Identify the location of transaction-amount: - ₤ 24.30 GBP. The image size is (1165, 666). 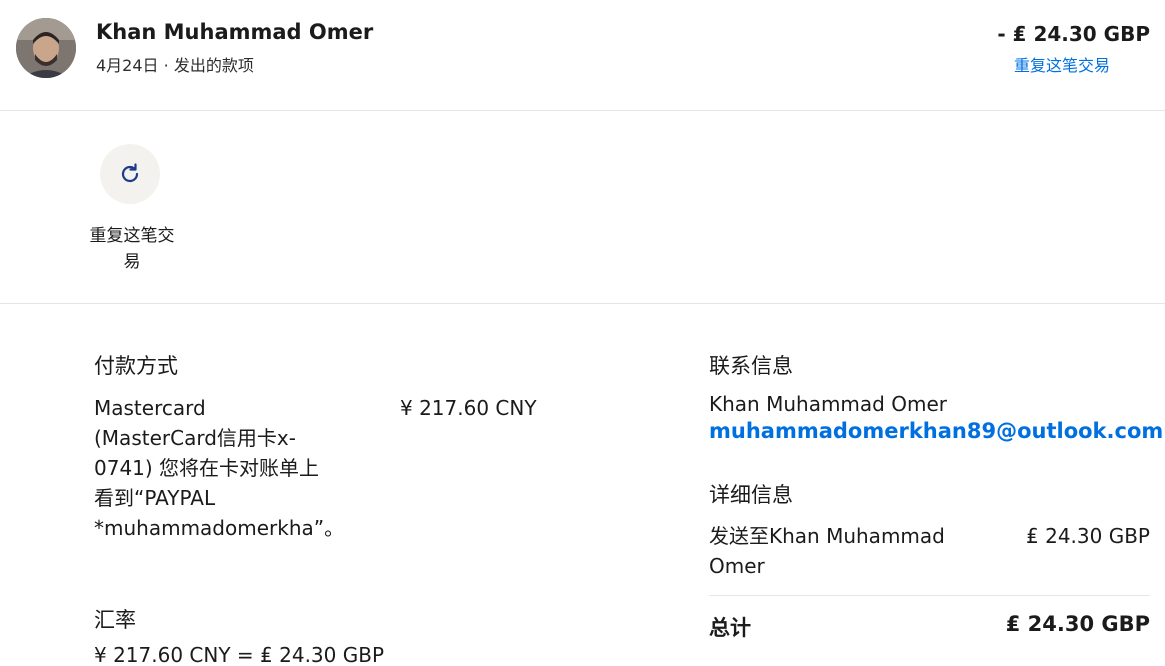
(1073, 34).